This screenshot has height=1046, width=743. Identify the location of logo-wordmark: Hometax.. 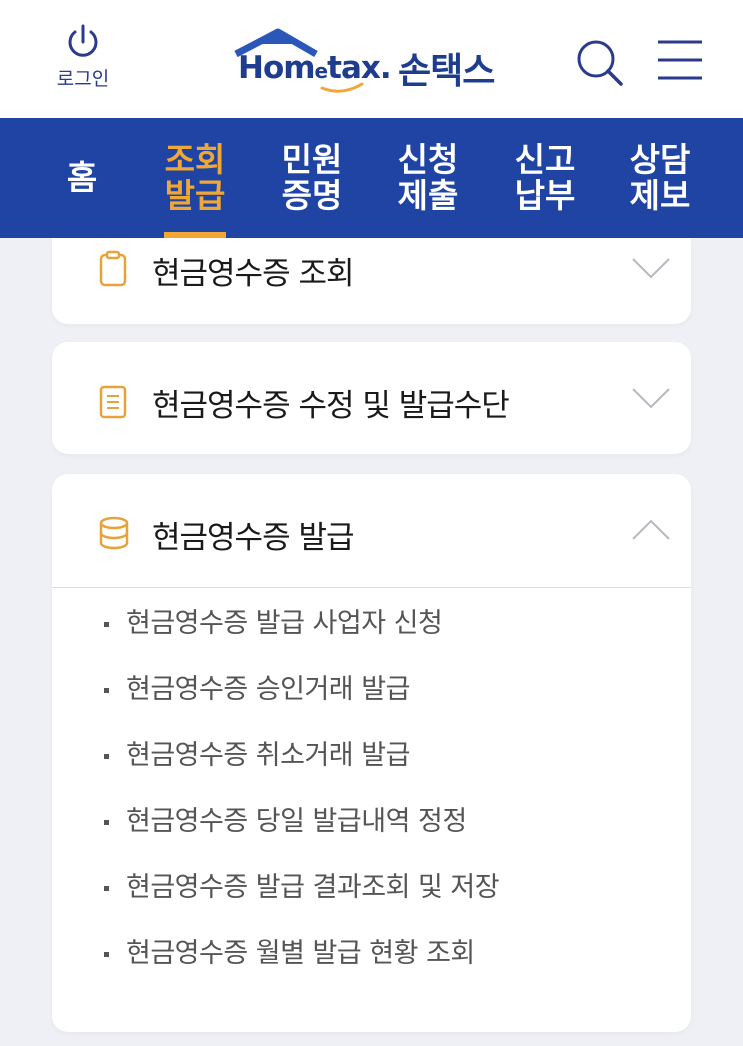
(315, 68).